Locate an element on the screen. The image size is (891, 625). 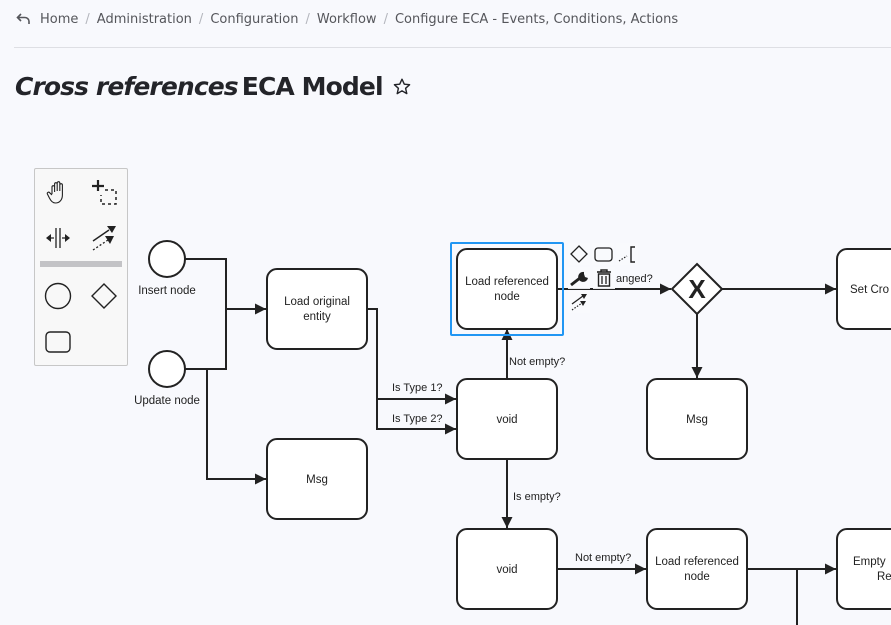
task-msg-2: Msg is located at coordinates (697, 419).